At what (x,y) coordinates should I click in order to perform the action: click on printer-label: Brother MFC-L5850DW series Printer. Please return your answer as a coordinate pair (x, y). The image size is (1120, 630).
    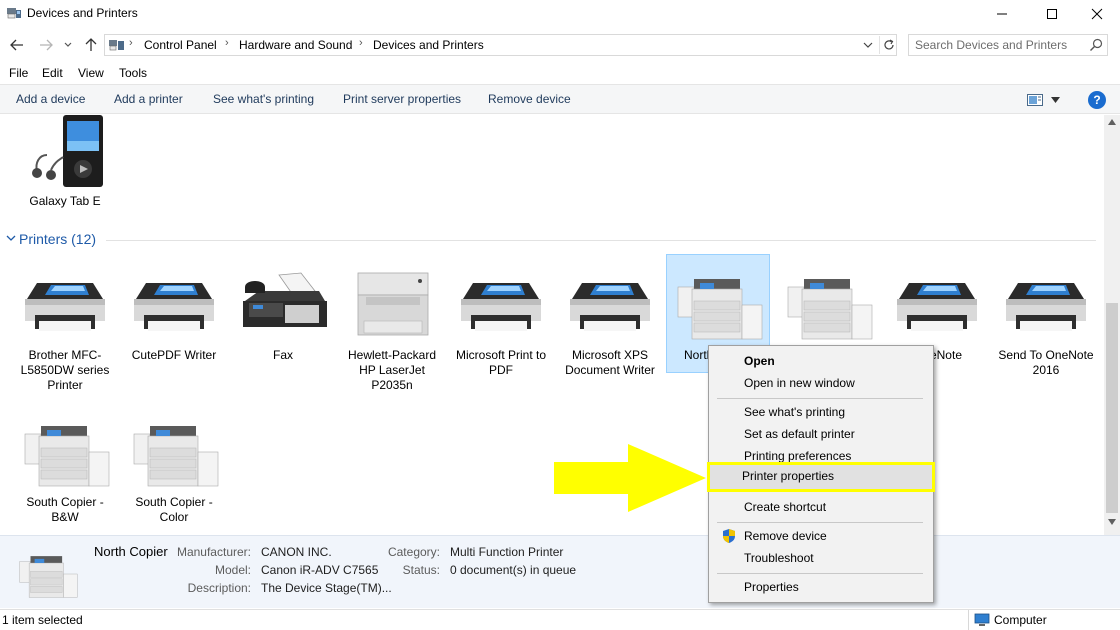
    Looking at the image, I should click on (65, 370).